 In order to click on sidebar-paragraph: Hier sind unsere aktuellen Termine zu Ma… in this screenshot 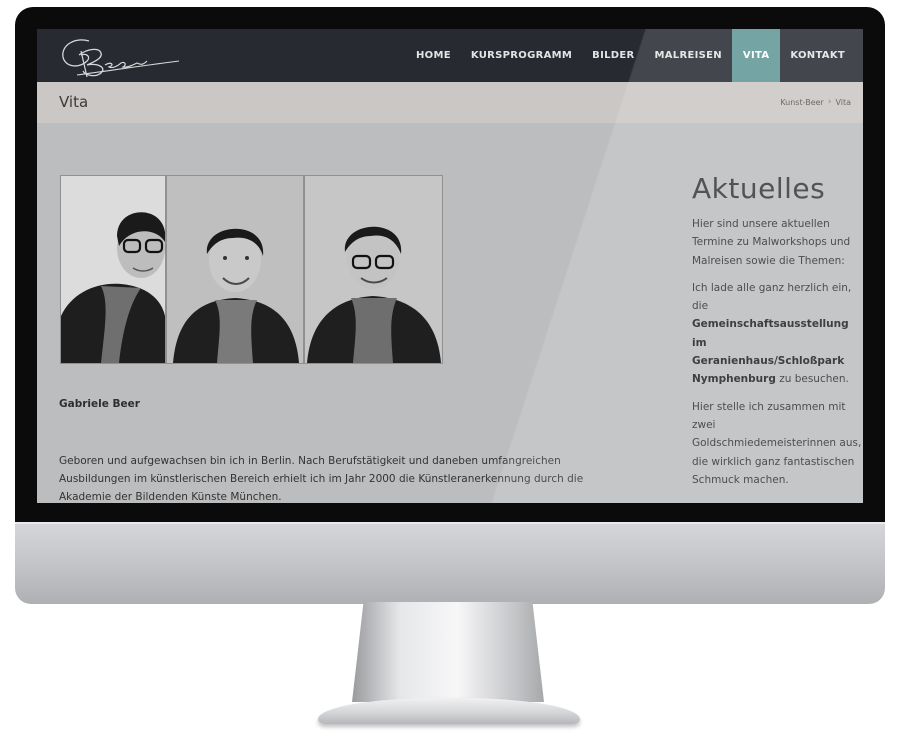, I will do `click(771, 242)`.